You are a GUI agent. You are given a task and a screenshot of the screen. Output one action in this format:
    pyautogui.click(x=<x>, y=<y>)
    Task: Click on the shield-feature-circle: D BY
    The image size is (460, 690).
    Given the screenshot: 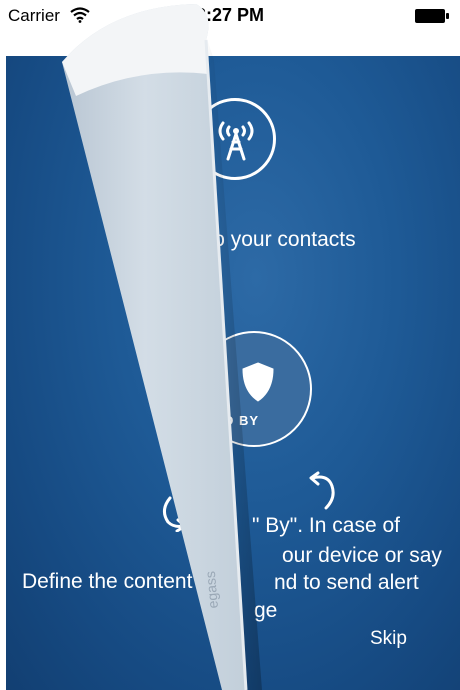 What is the action you would take?
    pyautogui.click(x=254, y=389)
    